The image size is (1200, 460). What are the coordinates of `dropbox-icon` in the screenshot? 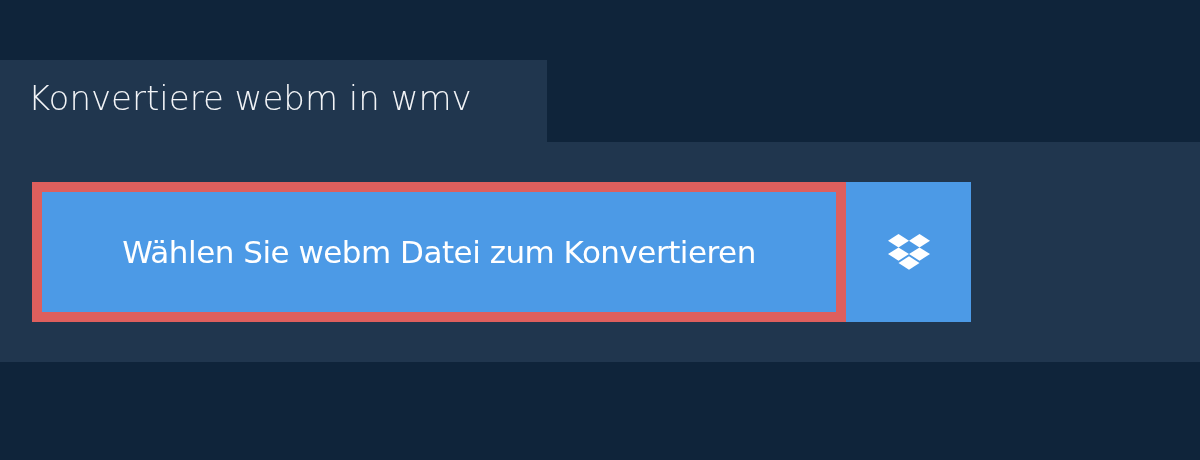 It's located at (908, 252).